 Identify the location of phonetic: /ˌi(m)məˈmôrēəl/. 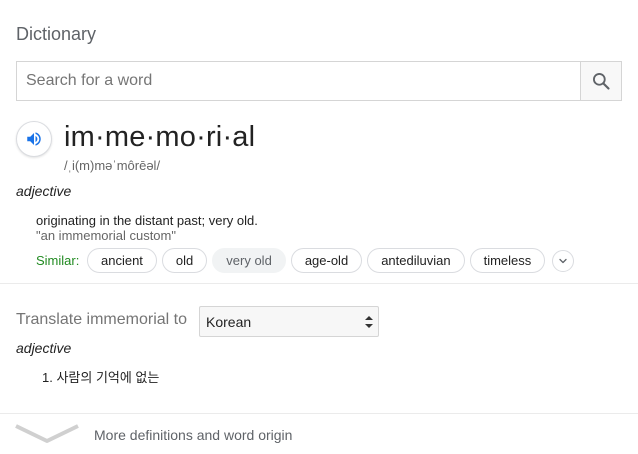
(112, 165).